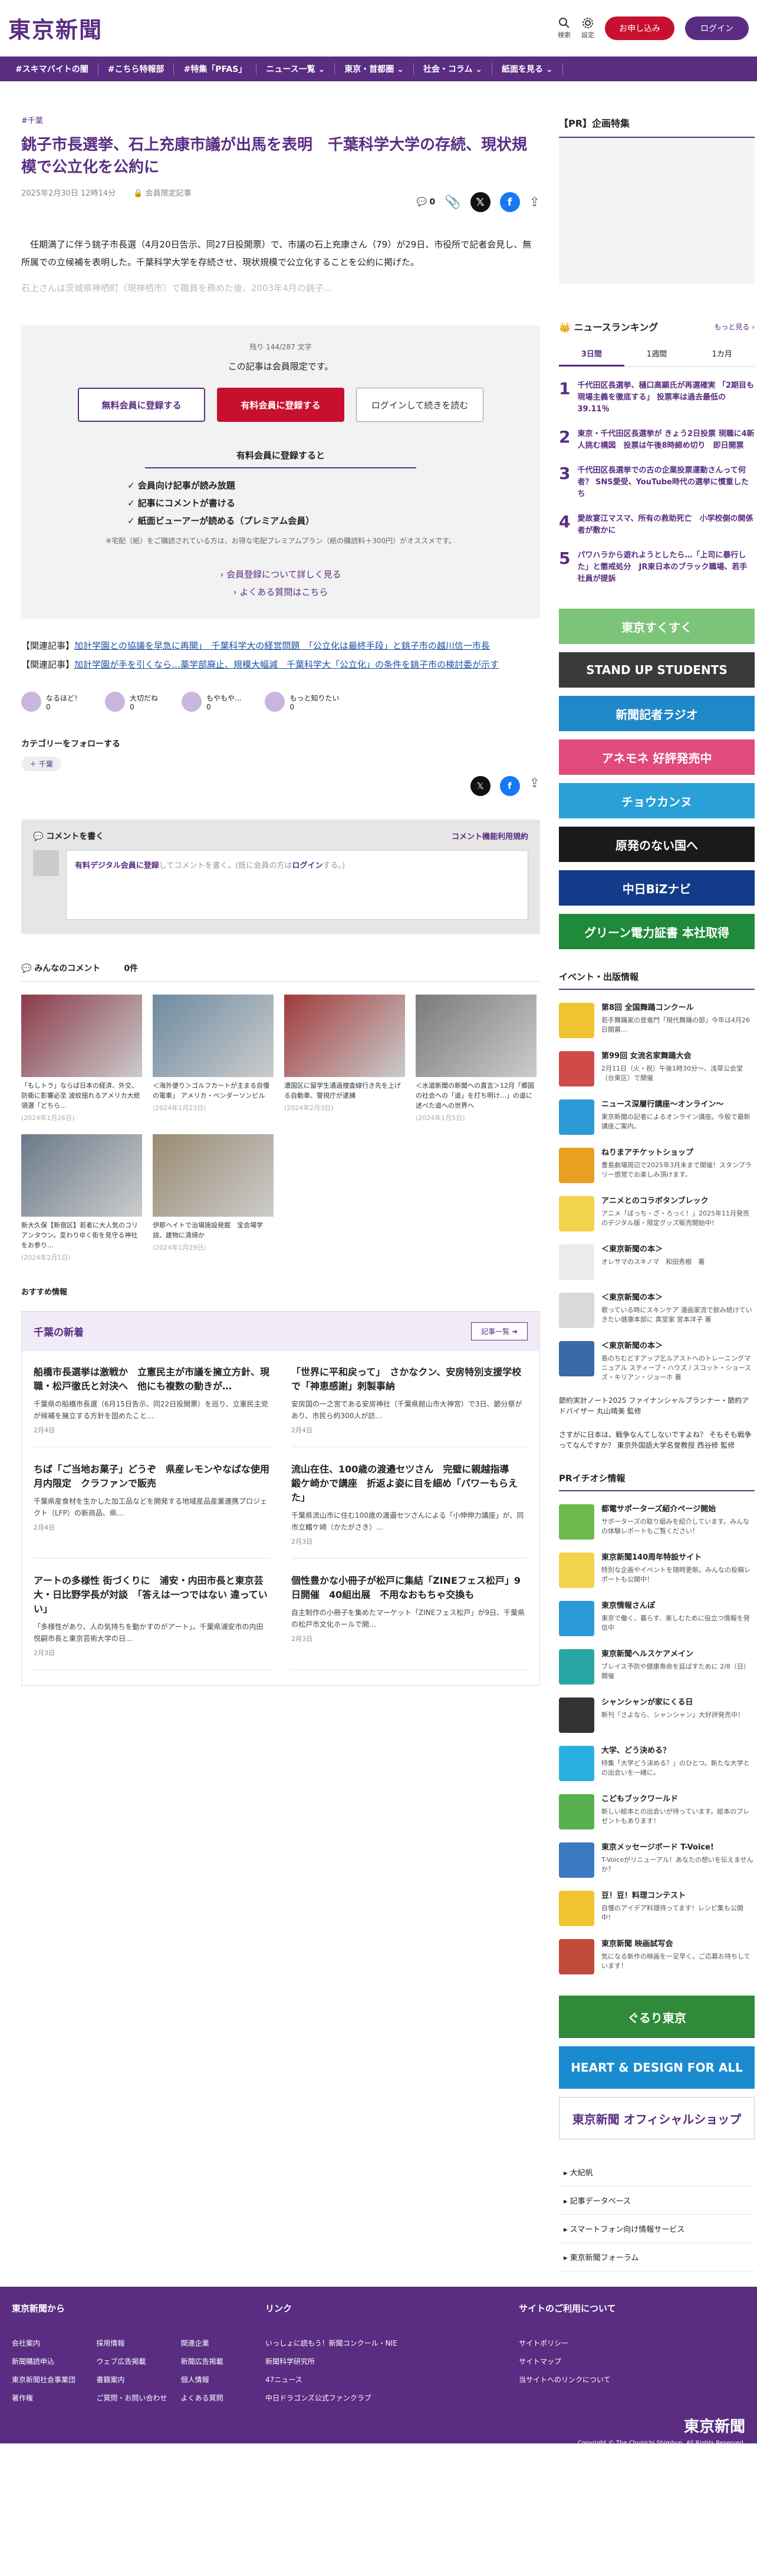 The width and height of the screenshot is (757, 2576). Describe the element at coordinates (419, 405) in the screenshot. I see `login-continue-button: ログインして続きを読む` at that location.